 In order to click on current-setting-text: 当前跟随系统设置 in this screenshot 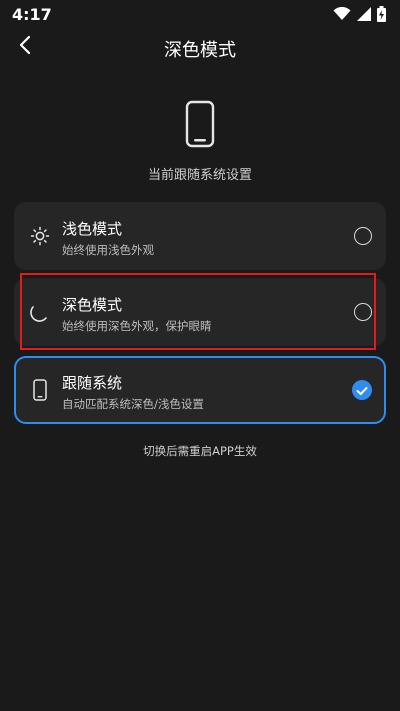, I will do `click(199, 175)`.